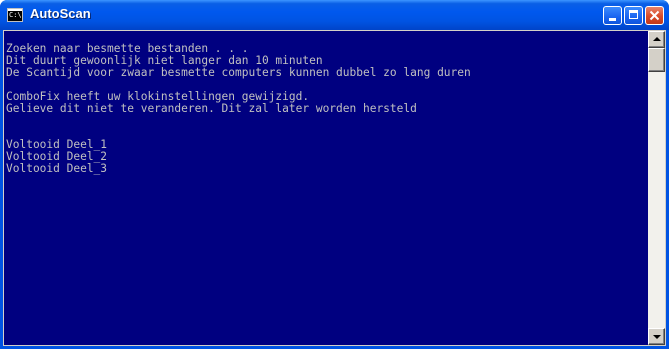 The width and height of the screenshot is (669, 349). I want to click on window-title: AutoScan, so click(60, 13).